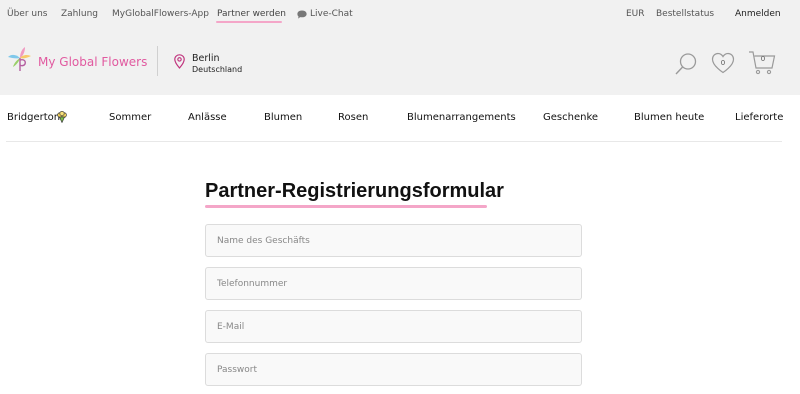 The image size is (800, 394). What do you see at coordinates (283, 117) in the screenshot?
I see `nav-item-blumen: Blumen` at bounding box center [283, 117].